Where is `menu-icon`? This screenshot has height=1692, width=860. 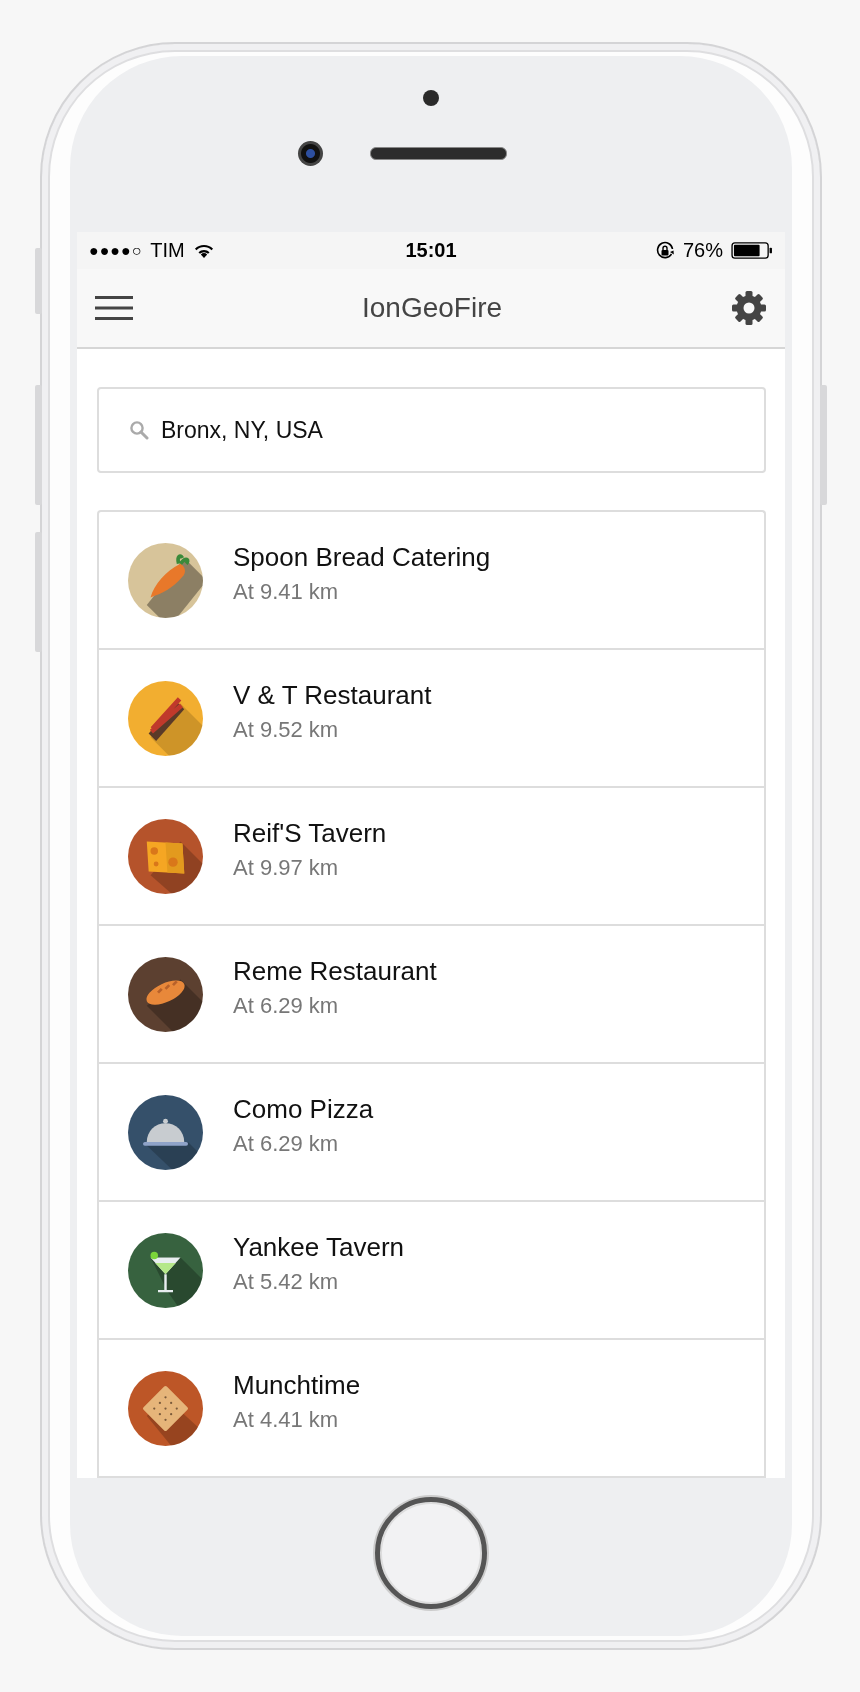
menu-icon is located at coordinates (114, 308).